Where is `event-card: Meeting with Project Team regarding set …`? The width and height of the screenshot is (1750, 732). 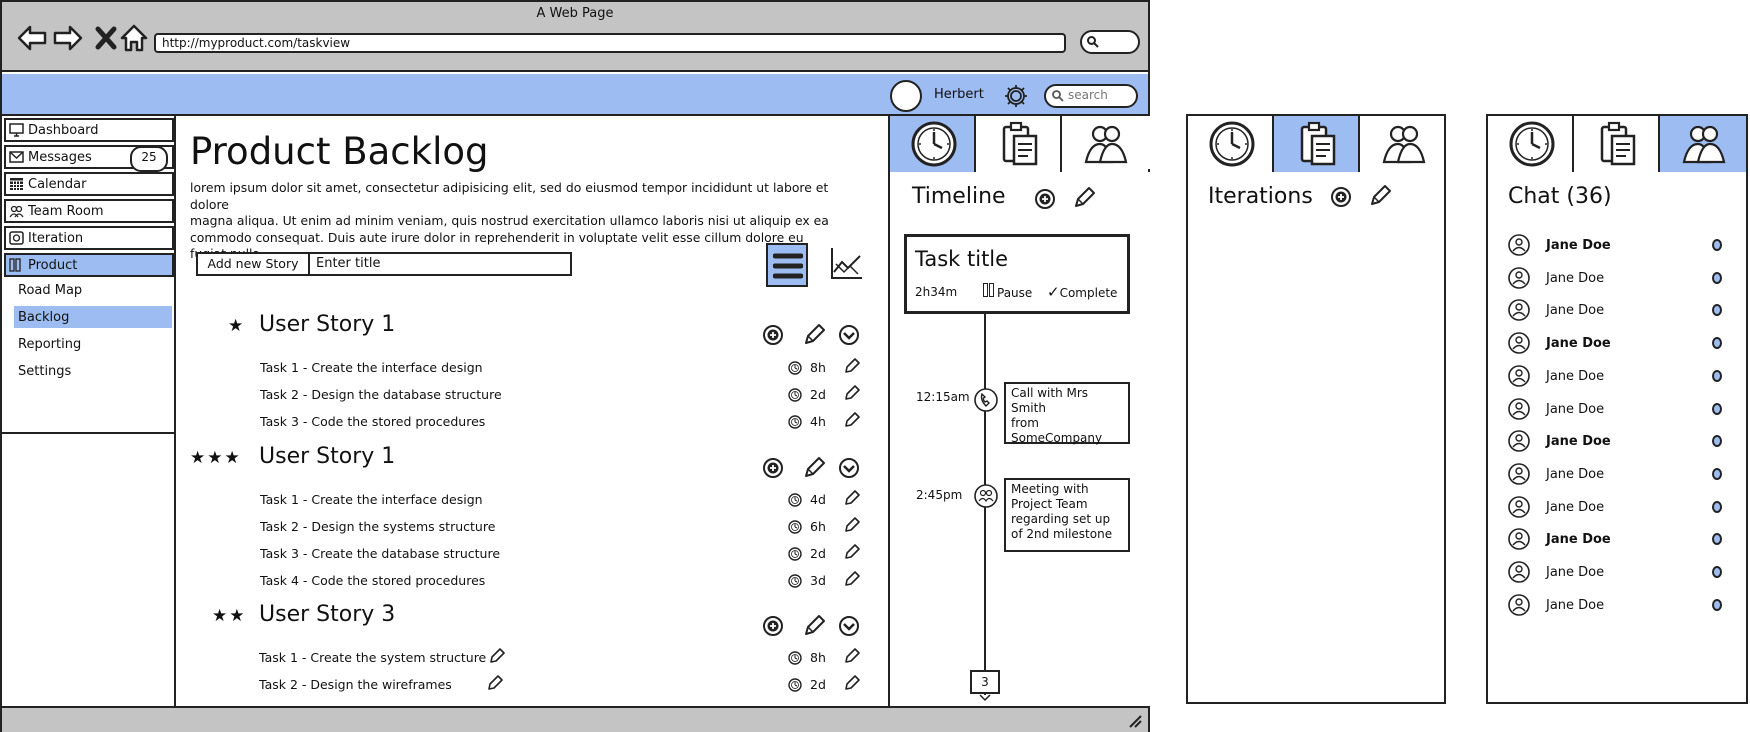 event-card: Meeting with Project Team regarding set … is located at coordinates (1067, 515).